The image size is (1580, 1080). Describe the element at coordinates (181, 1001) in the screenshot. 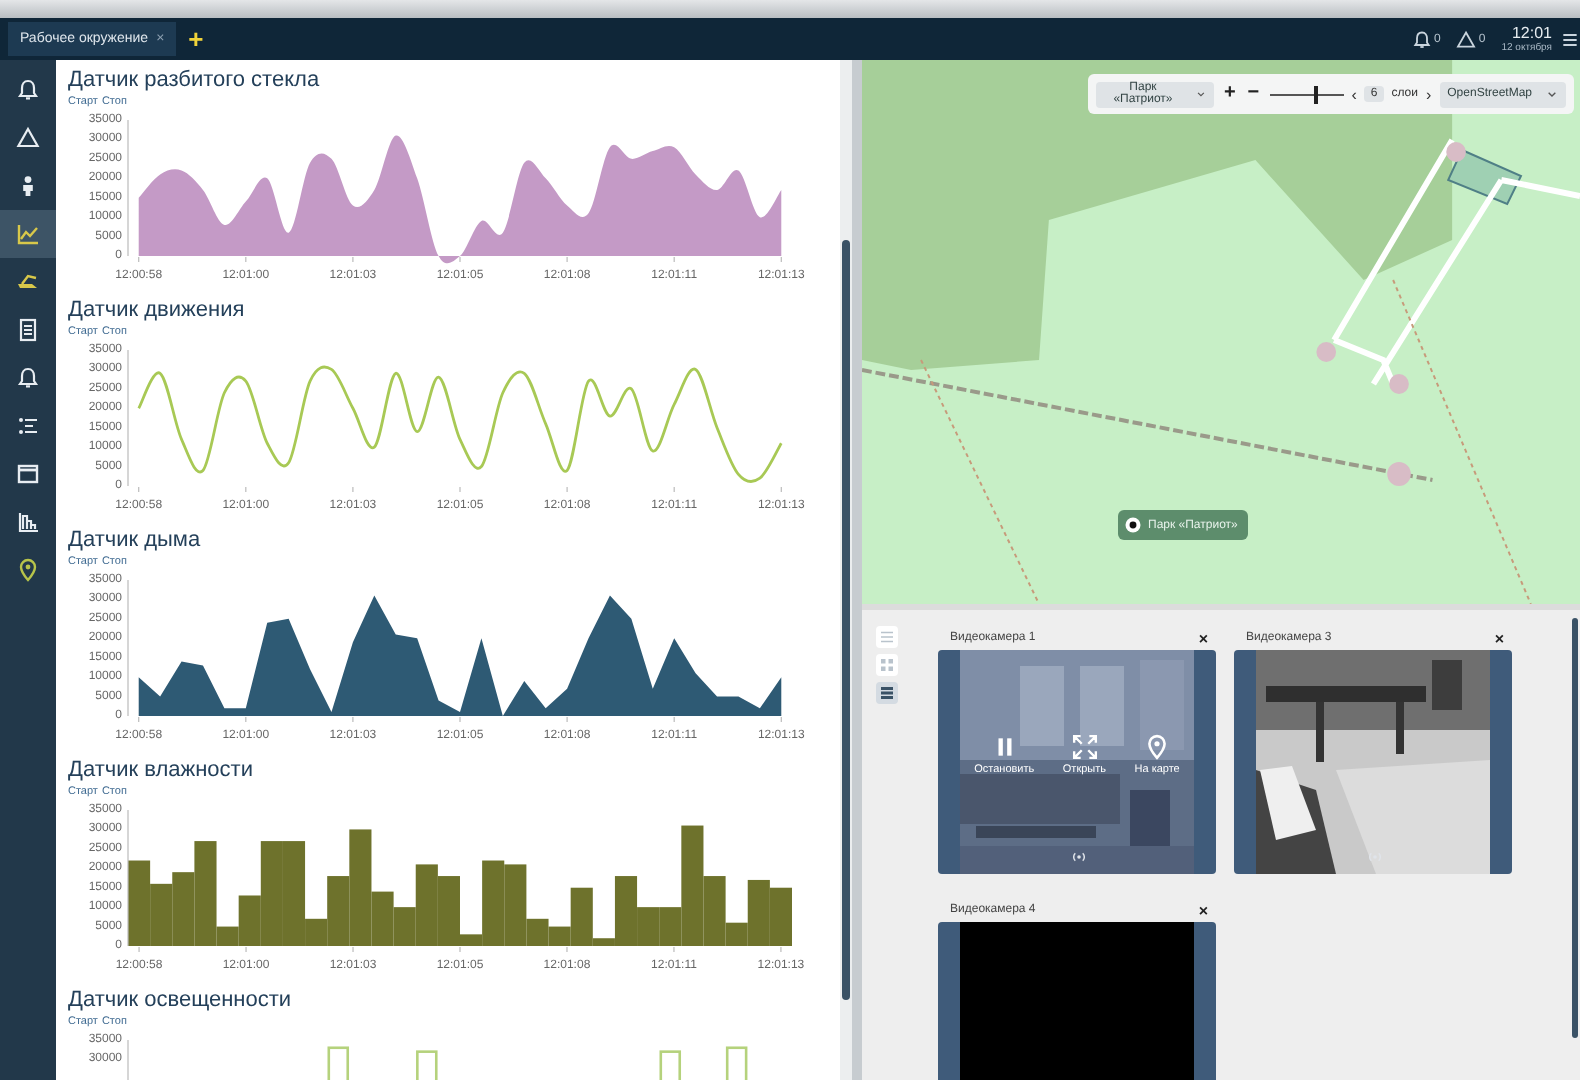

I see `chart-title: Датчик освещенности` at that location.